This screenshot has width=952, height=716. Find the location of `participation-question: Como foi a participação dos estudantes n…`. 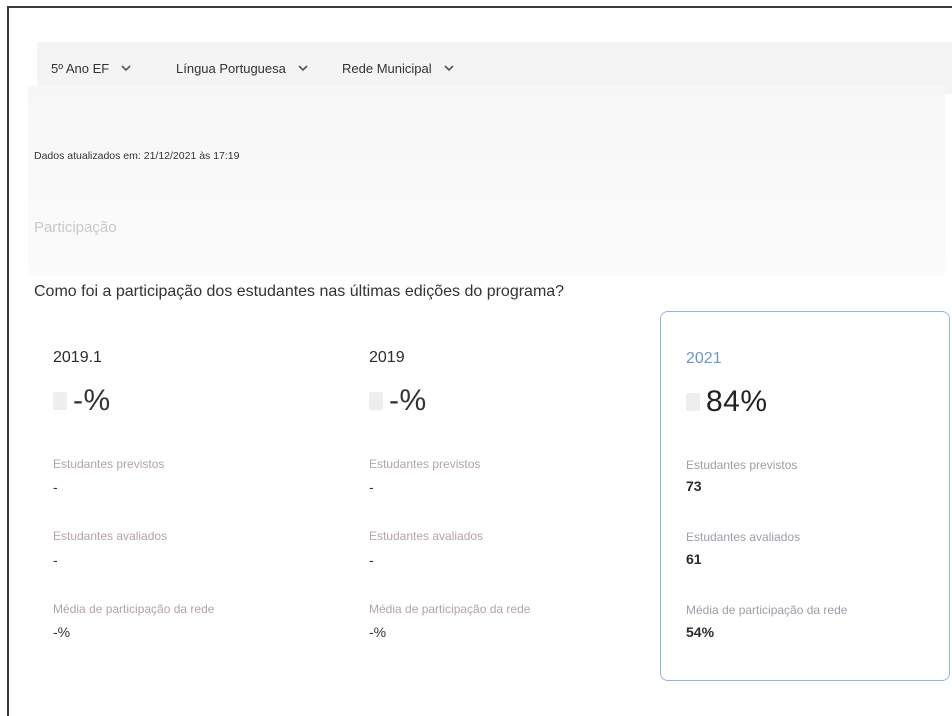

participation-question: Como foi a participação dos estudantes n… is located at coordinates (299, 291).